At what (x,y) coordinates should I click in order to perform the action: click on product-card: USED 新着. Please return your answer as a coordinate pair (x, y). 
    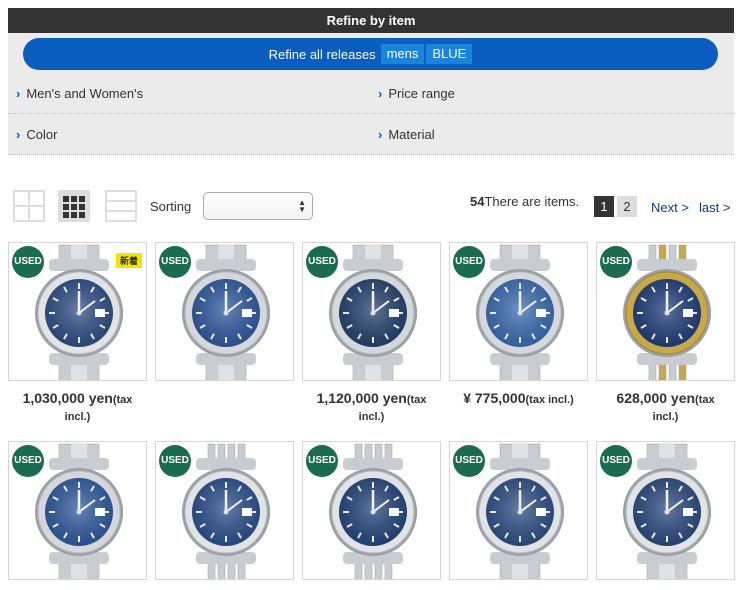
    Looking at the image, I should click on (77, 311).